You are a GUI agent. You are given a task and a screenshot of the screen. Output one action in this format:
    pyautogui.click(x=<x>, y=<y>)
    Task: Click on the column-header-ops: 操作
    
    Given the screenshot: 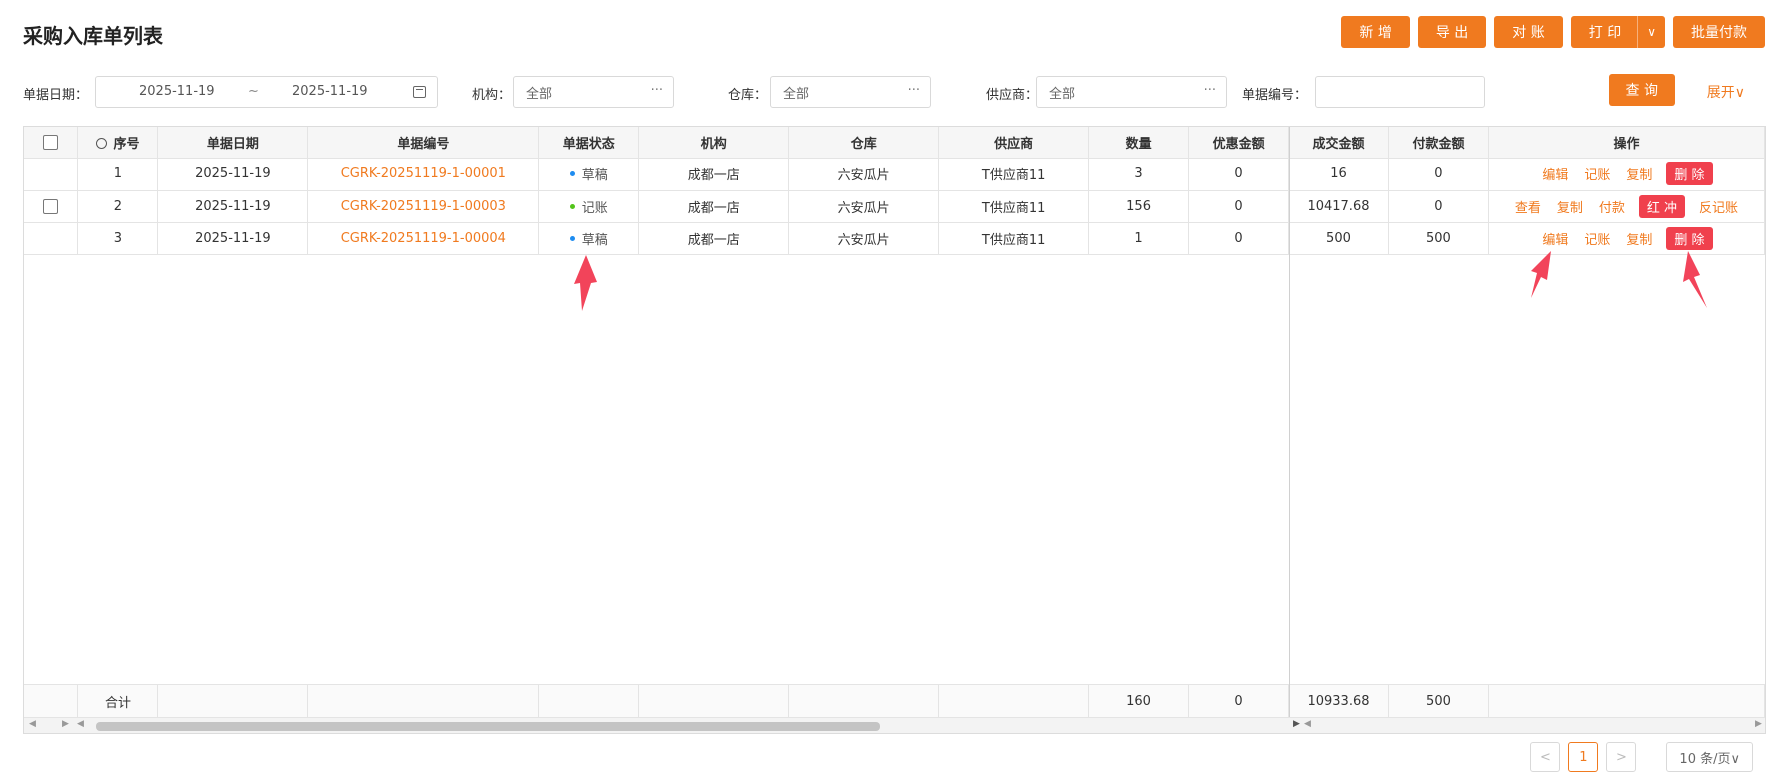 What is the action you would take?
    pyautogui.click(x=1626, y=143)
    